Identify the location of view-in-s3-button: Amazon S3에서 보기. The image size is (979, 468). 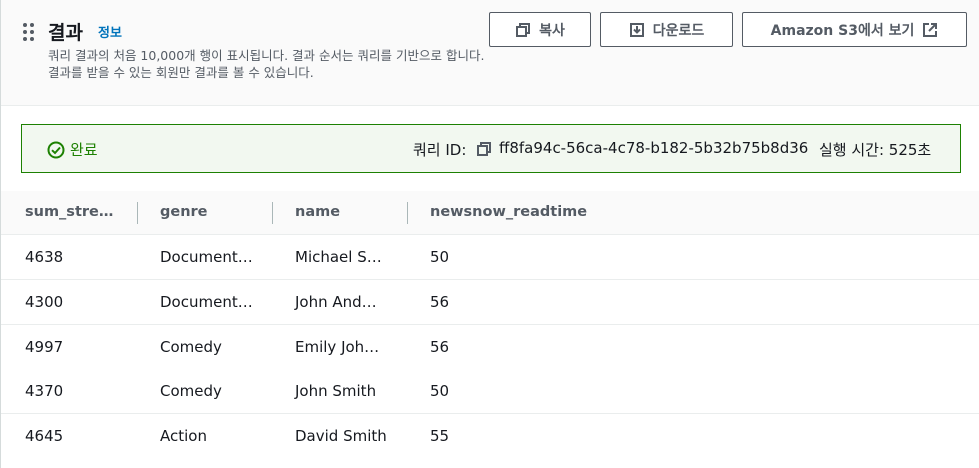
(854, 29).